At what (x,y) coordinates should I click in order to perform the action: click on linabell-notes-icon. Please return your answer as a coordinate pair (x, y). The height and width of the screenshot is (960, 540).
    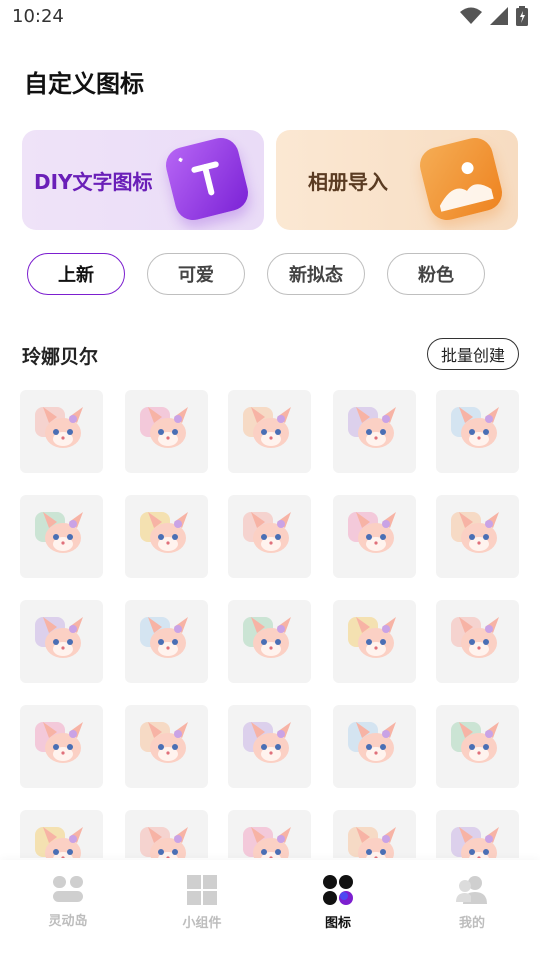
    Looking at the image, I should click on (478, 747).